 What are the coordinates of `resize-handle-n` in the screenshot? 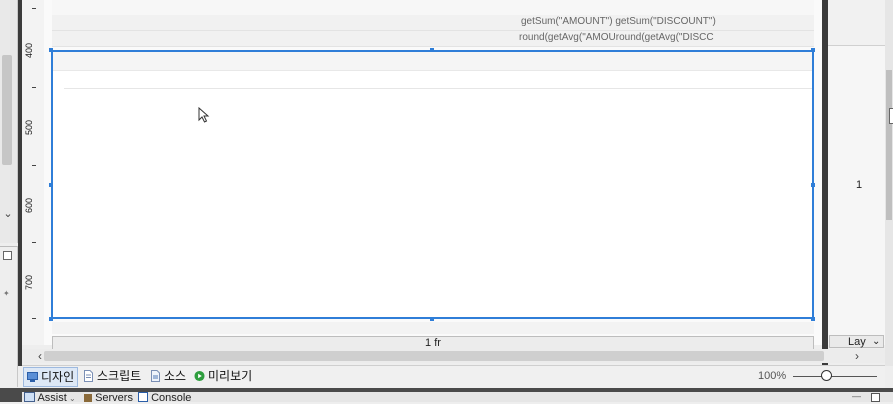 It's located at (432, 50).